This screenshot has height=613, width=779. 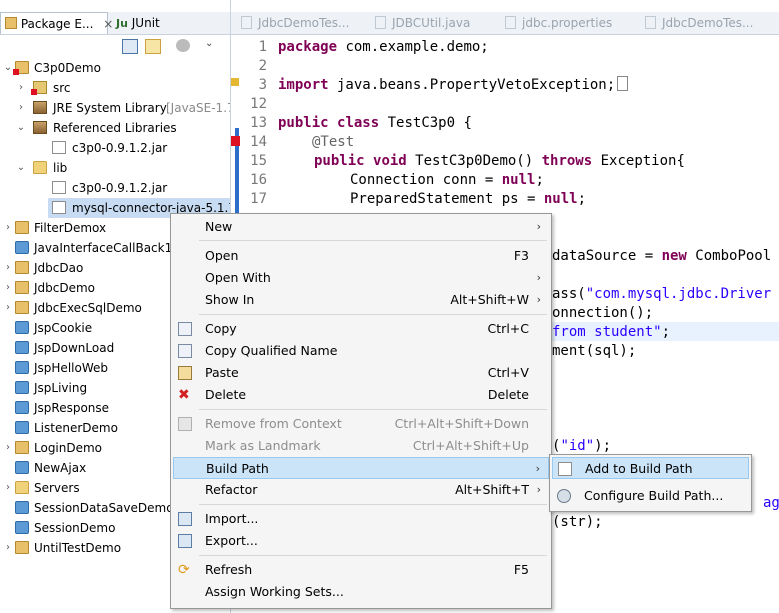 What do you see at coordinates (85, 488) in the screenshot?
I see `tree-item-servers: › Servers` at bounding box center [85, 488].